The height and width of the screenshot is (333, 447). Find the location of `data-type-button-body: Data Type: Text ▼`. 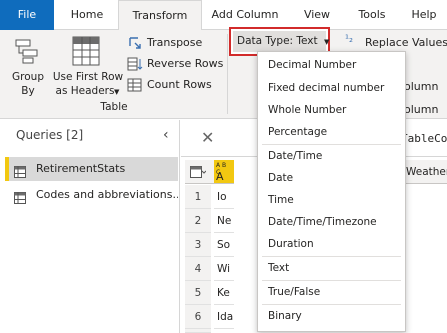

data-type-button-body: Data Type: Text ▼ is located at coordinates (281, 41).